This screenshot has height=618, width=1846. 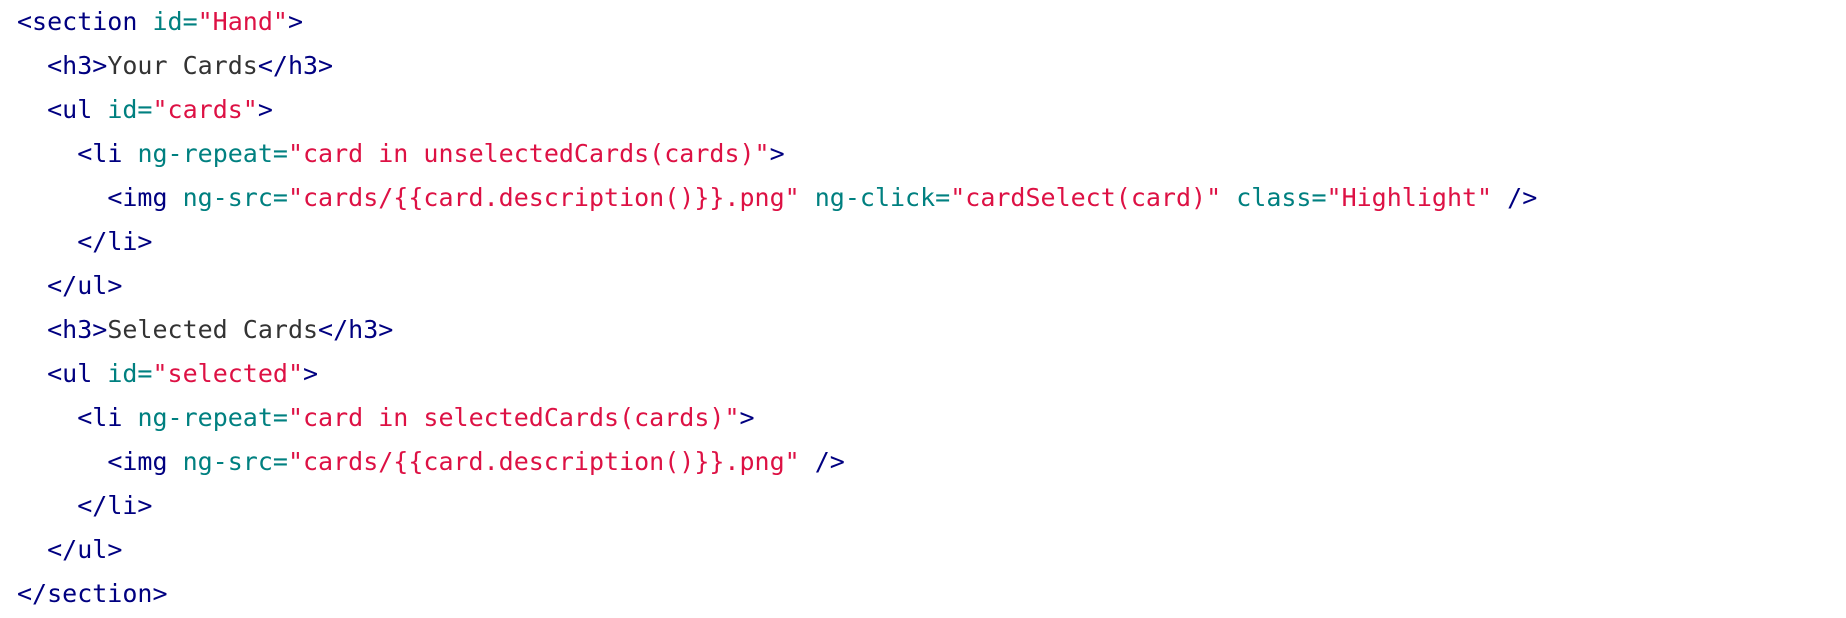 I want to click on code-text-token: Selected Cards, so click(x=213, y=329).